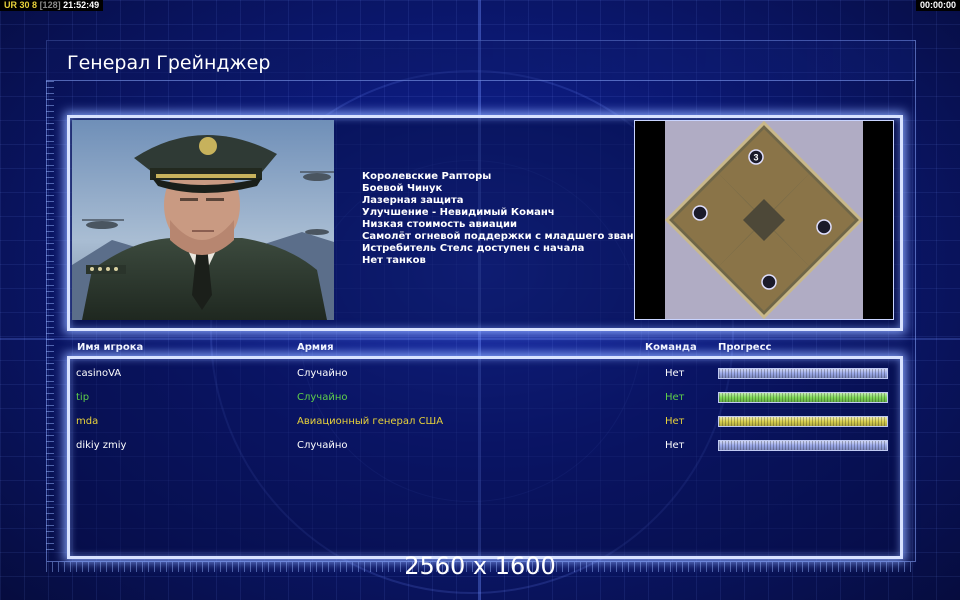  What do you see at coordinates (87, 421) in the screenshot?
I see `player-name: mda` at bounding box center [87, 421].